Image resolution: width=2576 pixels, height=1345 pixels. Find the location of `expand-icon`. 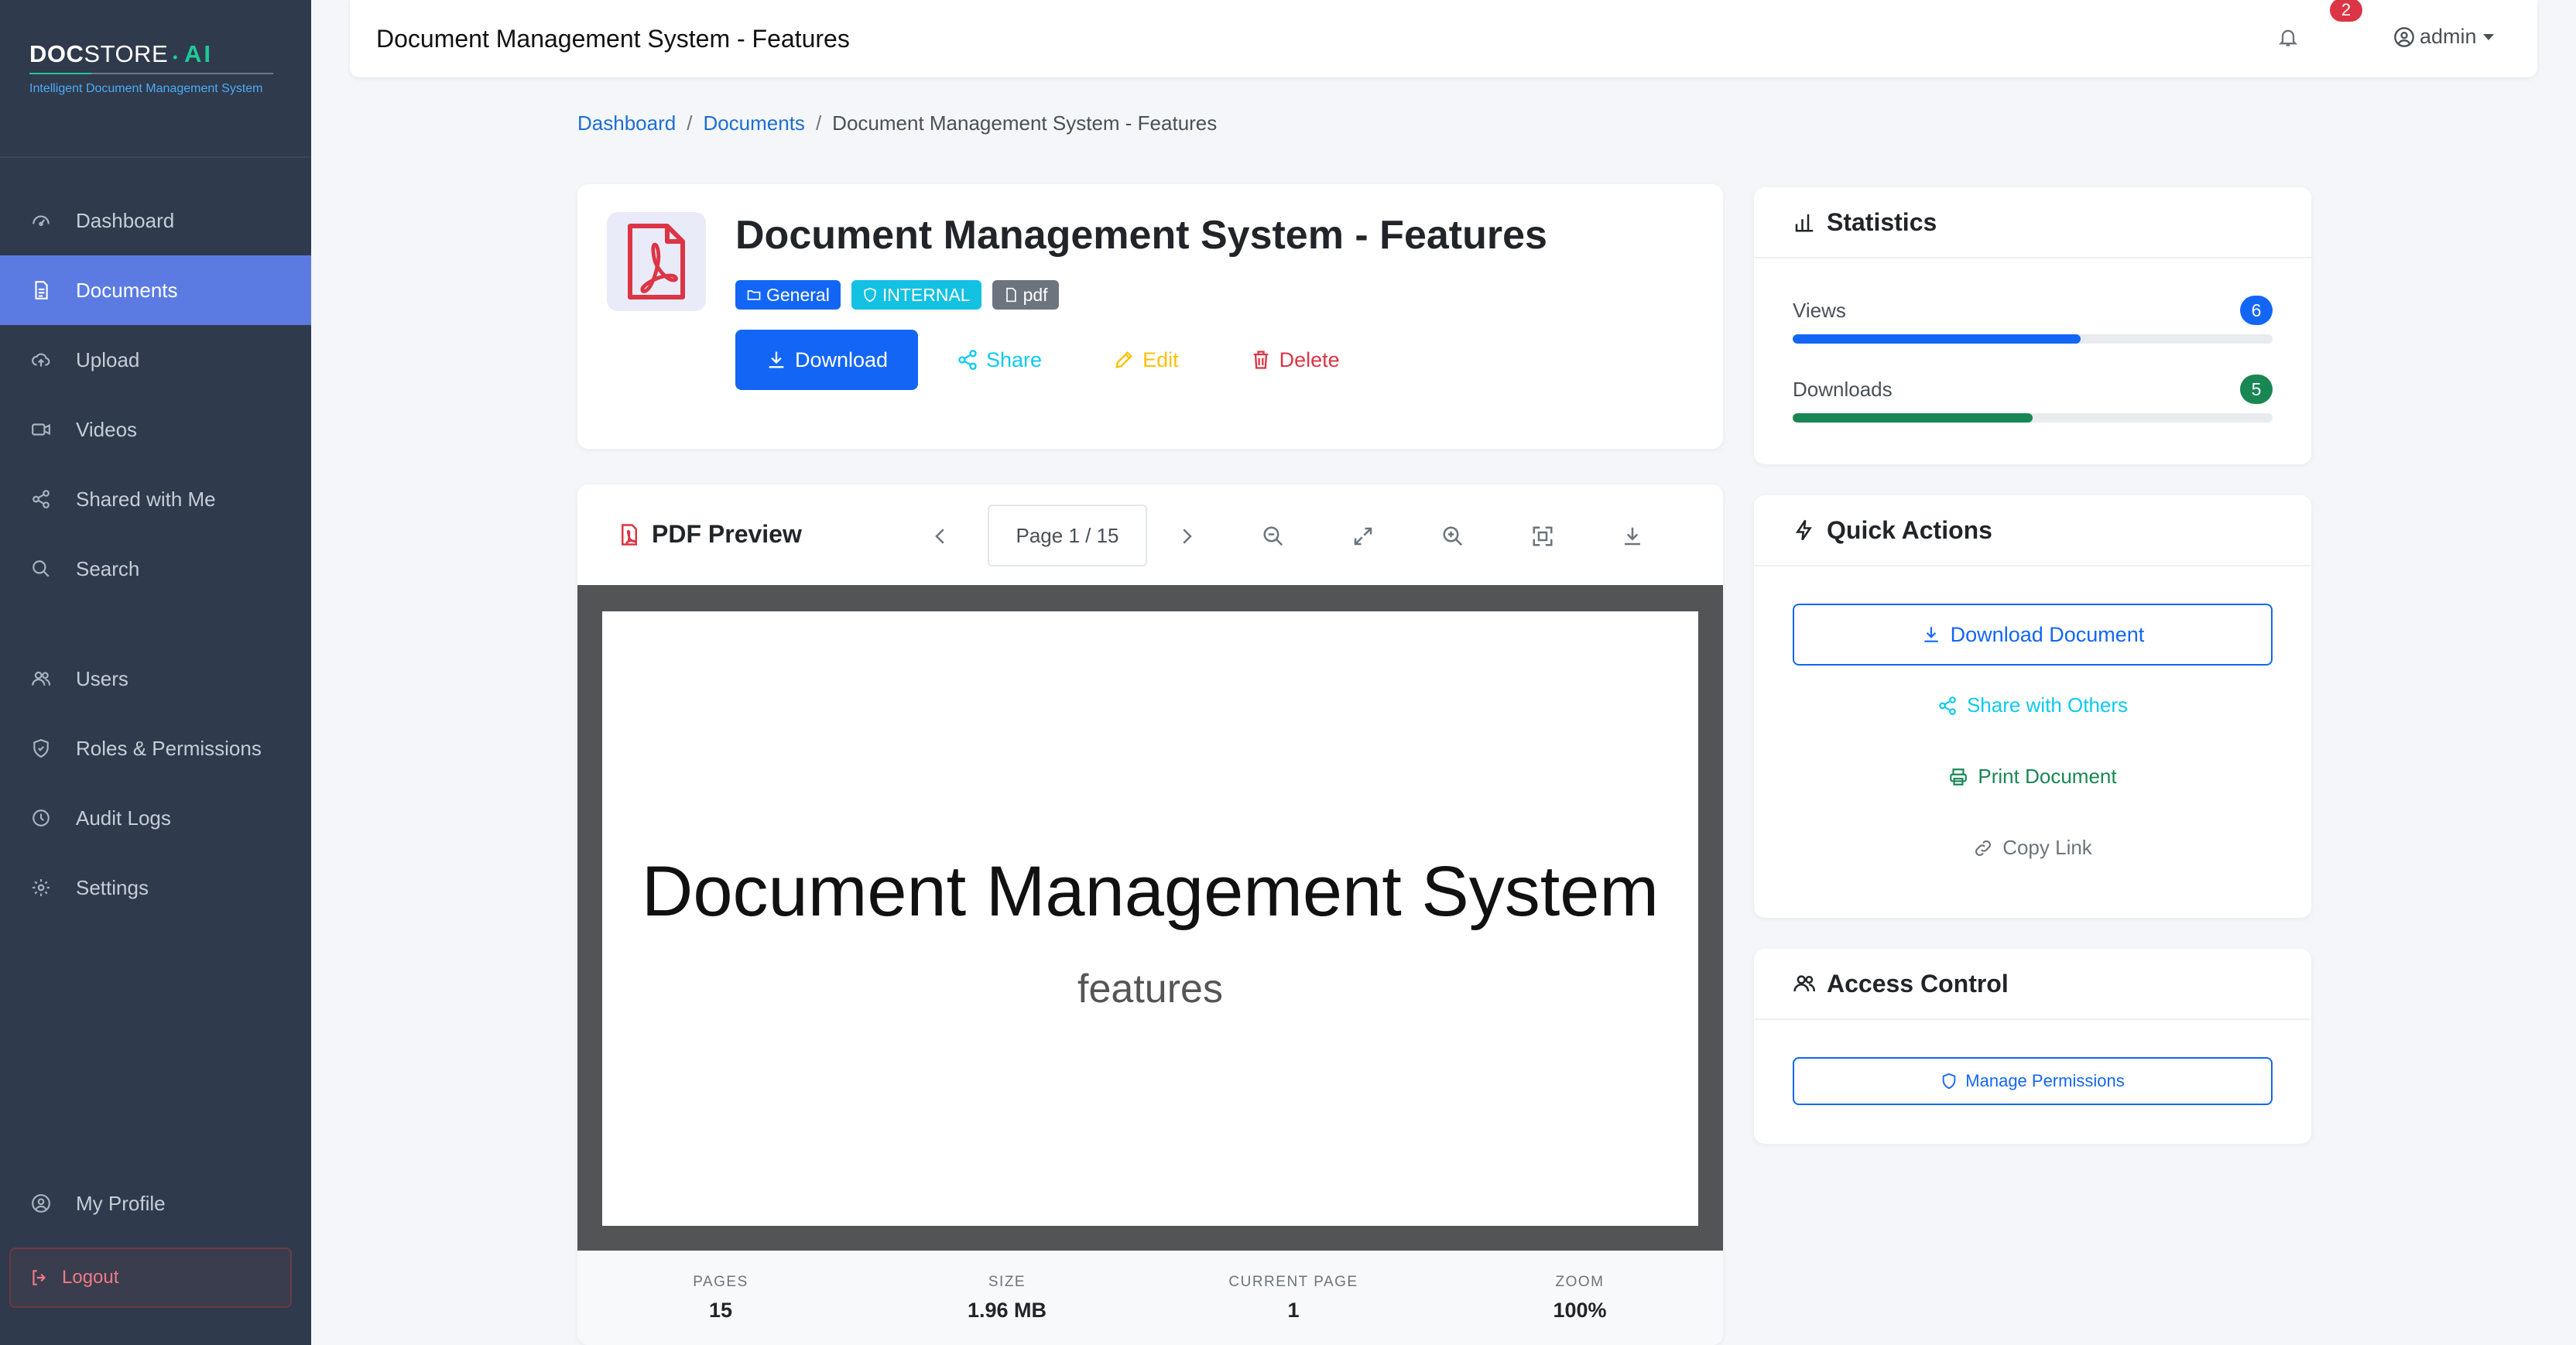

expand-icon is located at coordinates (1363, 536).